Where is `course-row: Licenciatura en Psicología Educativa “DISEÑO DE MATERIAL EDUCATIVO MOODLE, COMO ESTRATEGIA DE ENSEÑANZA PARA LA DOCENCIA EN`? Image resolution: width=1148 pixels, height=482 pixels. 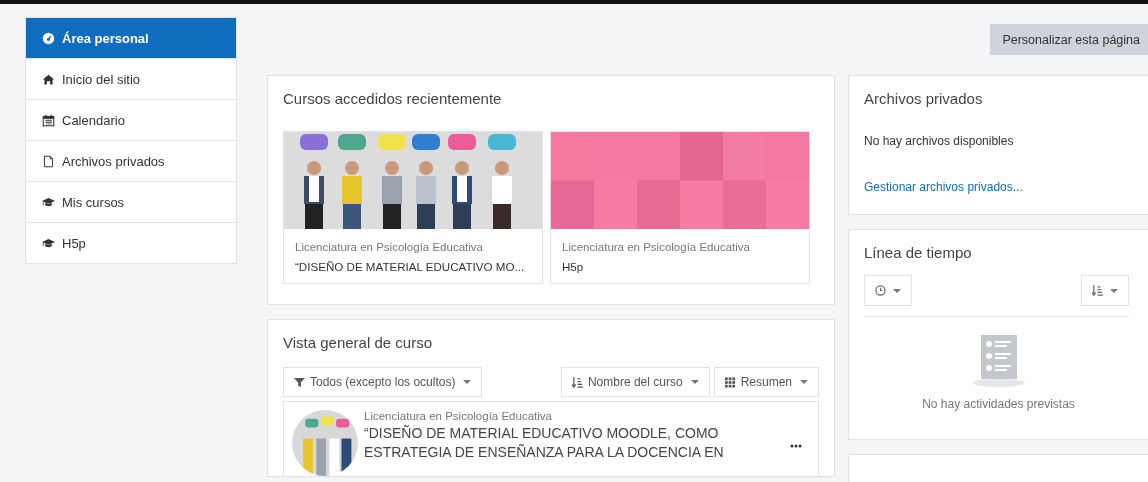
course-row: Licenciatura en Psicología Educativa “DISEÑO DE MATERIAL EDUCATIVO MOODLE, COMO ESTRATEGIA DE ENSEÑANZA PARA LA DOCENCIA EN is located at coordinates (551, 438).